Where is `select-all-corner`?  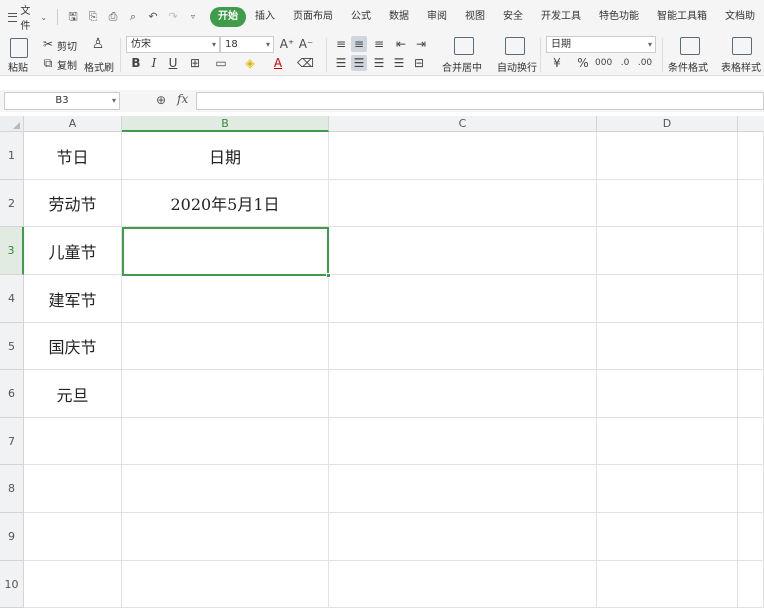 select-all-corner is located at coordinates (12, 124).